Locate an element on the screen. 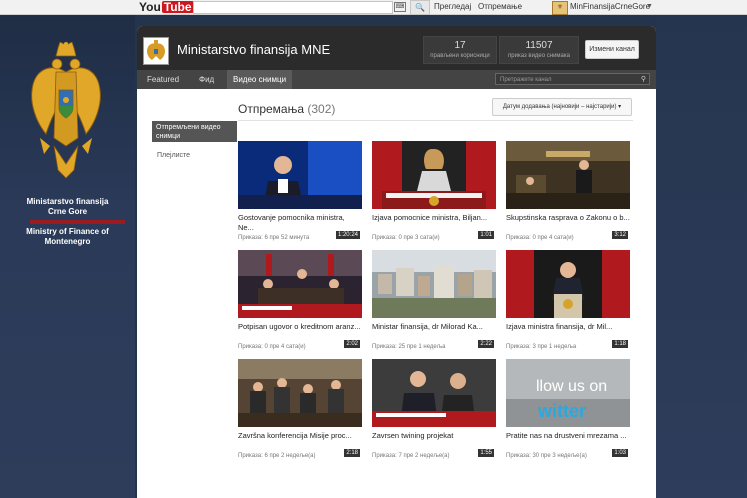 The height and width of the screenshot is (498, 747). subscribers-stat: 17 прављени корисници is located at coordinates (460, 50).